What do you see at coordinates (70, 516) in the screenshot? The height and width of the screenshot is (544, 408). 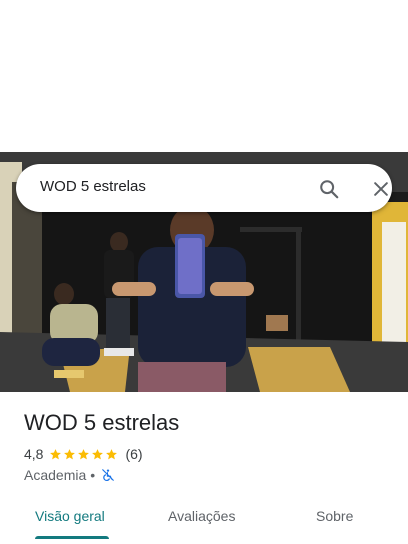 I see `tab-overview: Visão geral` at bounding box center [70, 516].